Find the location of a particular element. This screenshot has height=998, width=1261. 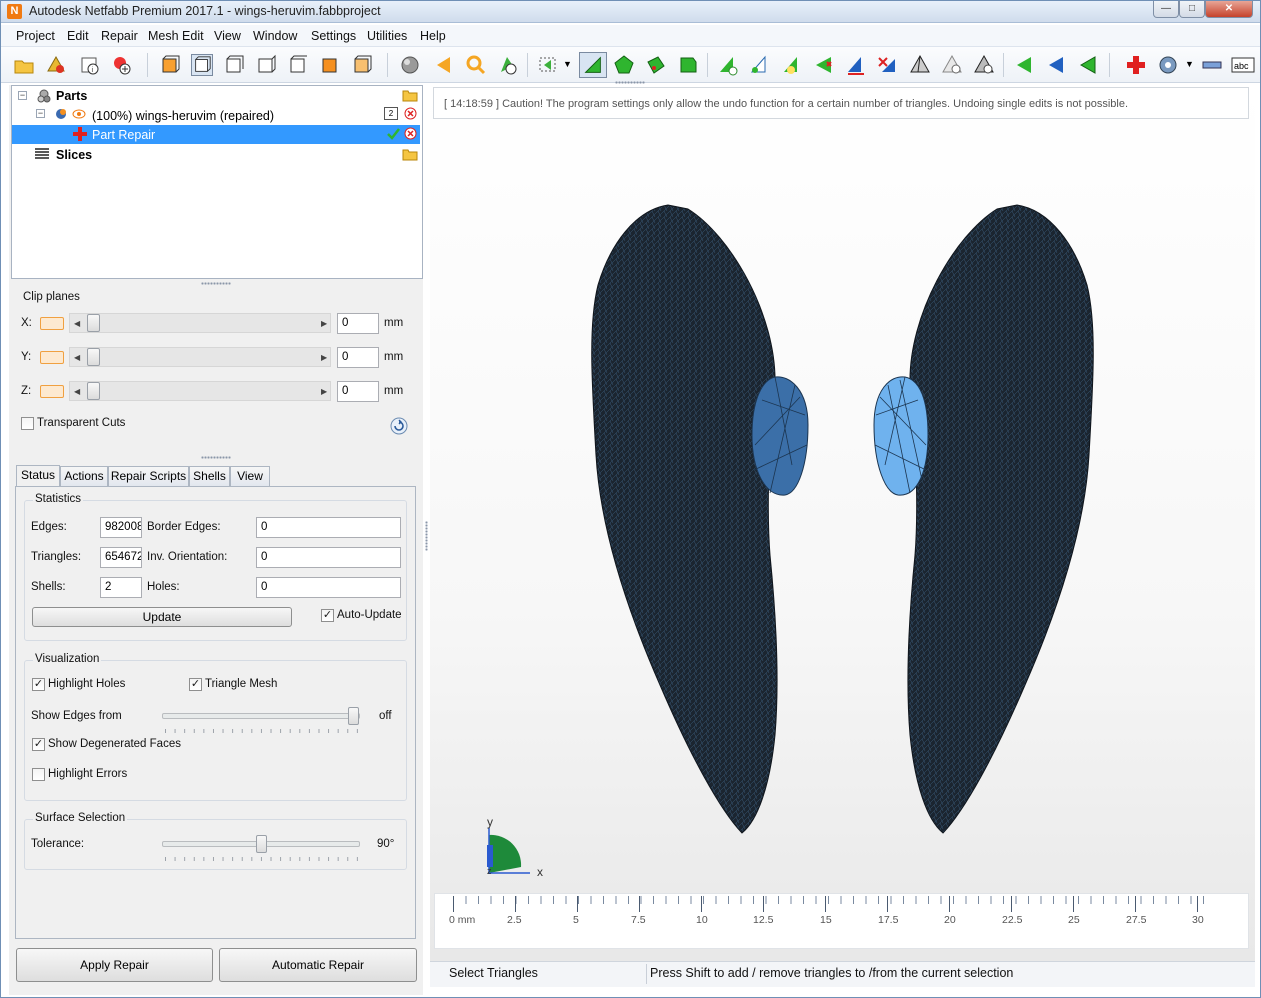

wireframe-tetra-icon is located at coordinates (920, 65).